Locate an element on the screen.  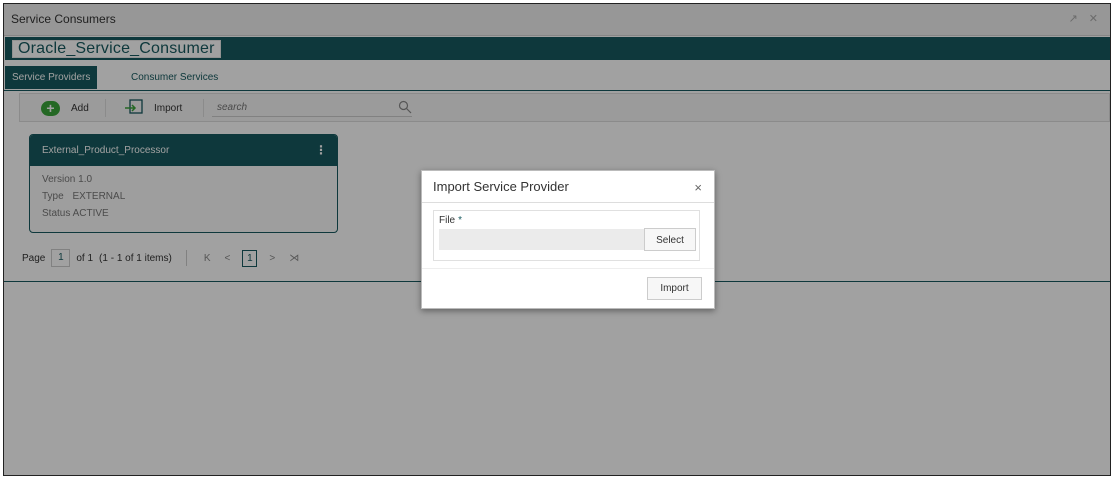
file-field-group: File * Select is located at coordinates (566, 235).